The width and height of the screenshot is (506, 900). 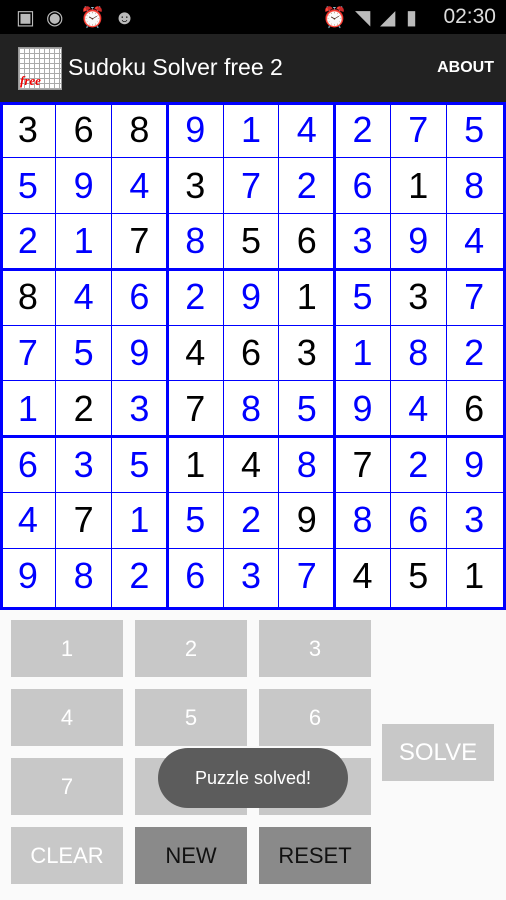 I want to click on digit-4-button: 4, so click(x=67, y=717).